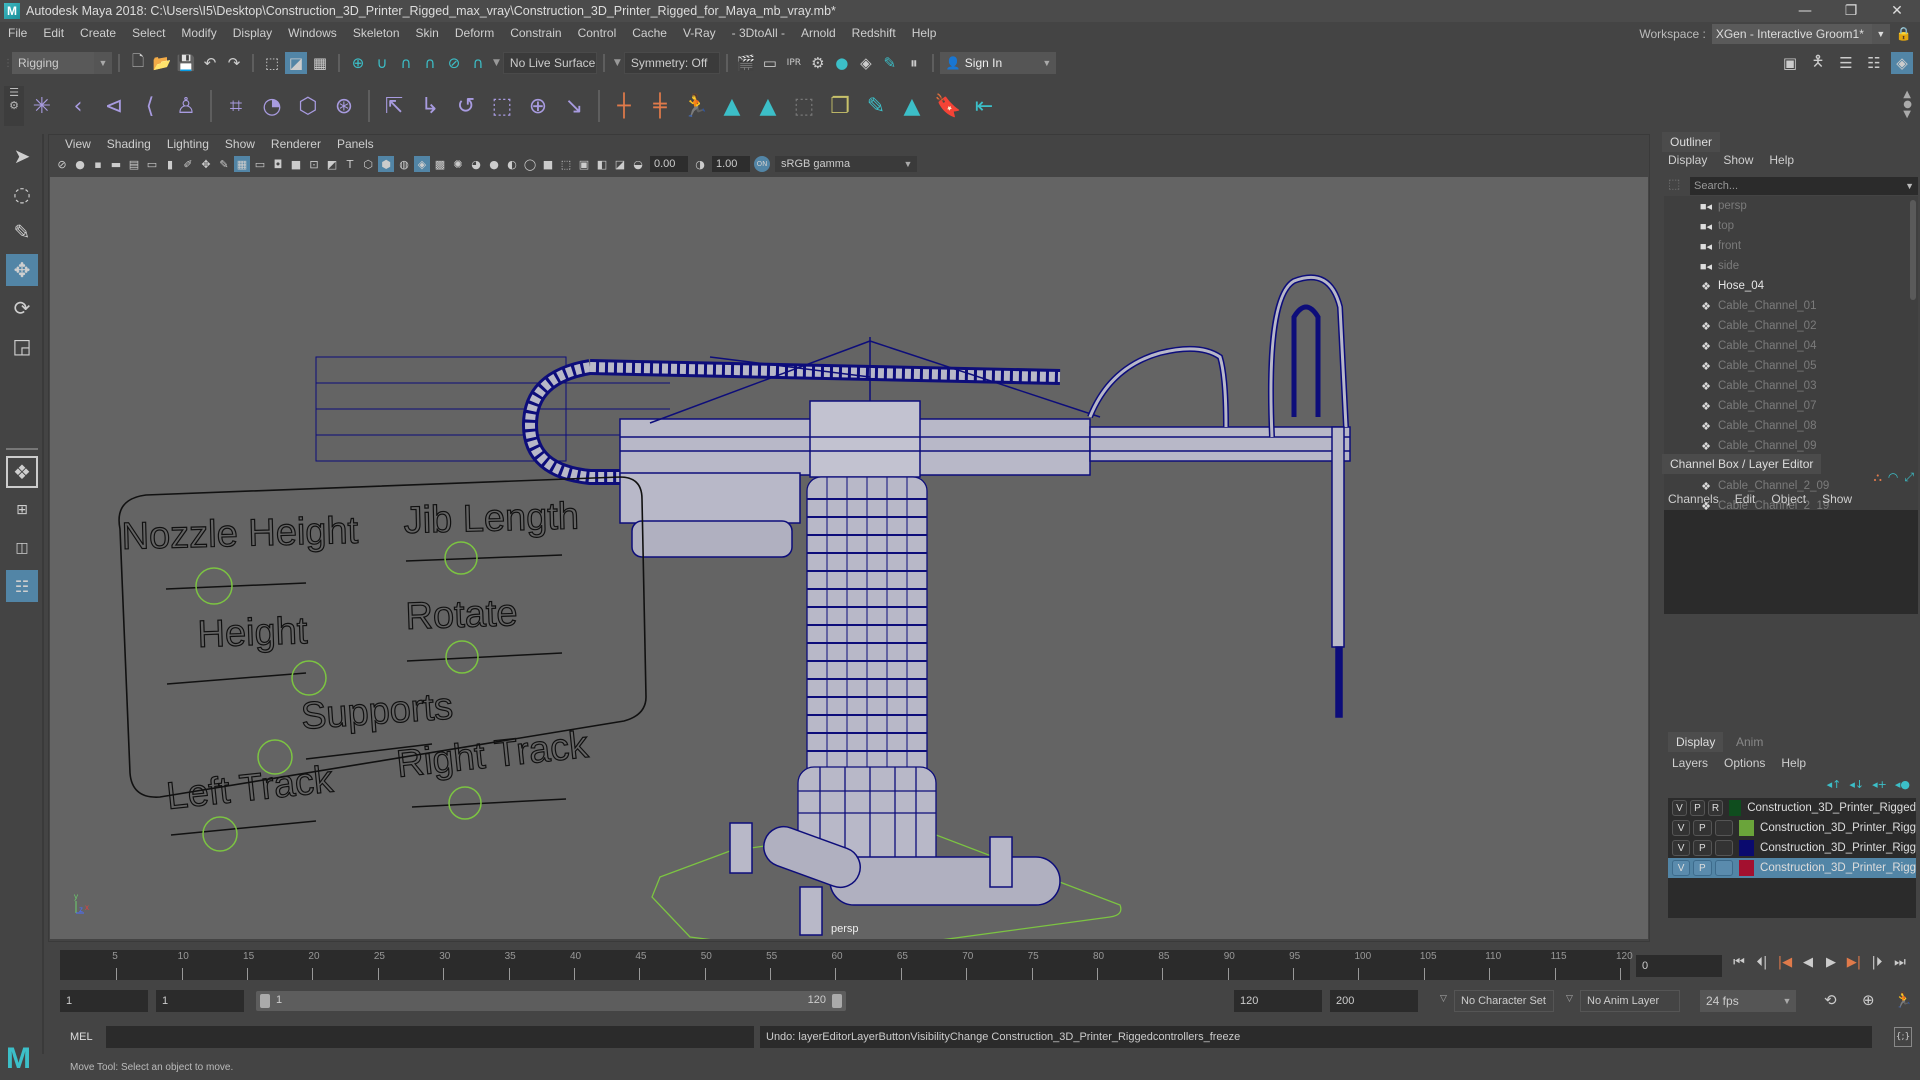 The image size is (1920, 1080). Describe the element at coordinates (1913, 250) in the screenshot. I see `outliner-scrollbar` at that location.